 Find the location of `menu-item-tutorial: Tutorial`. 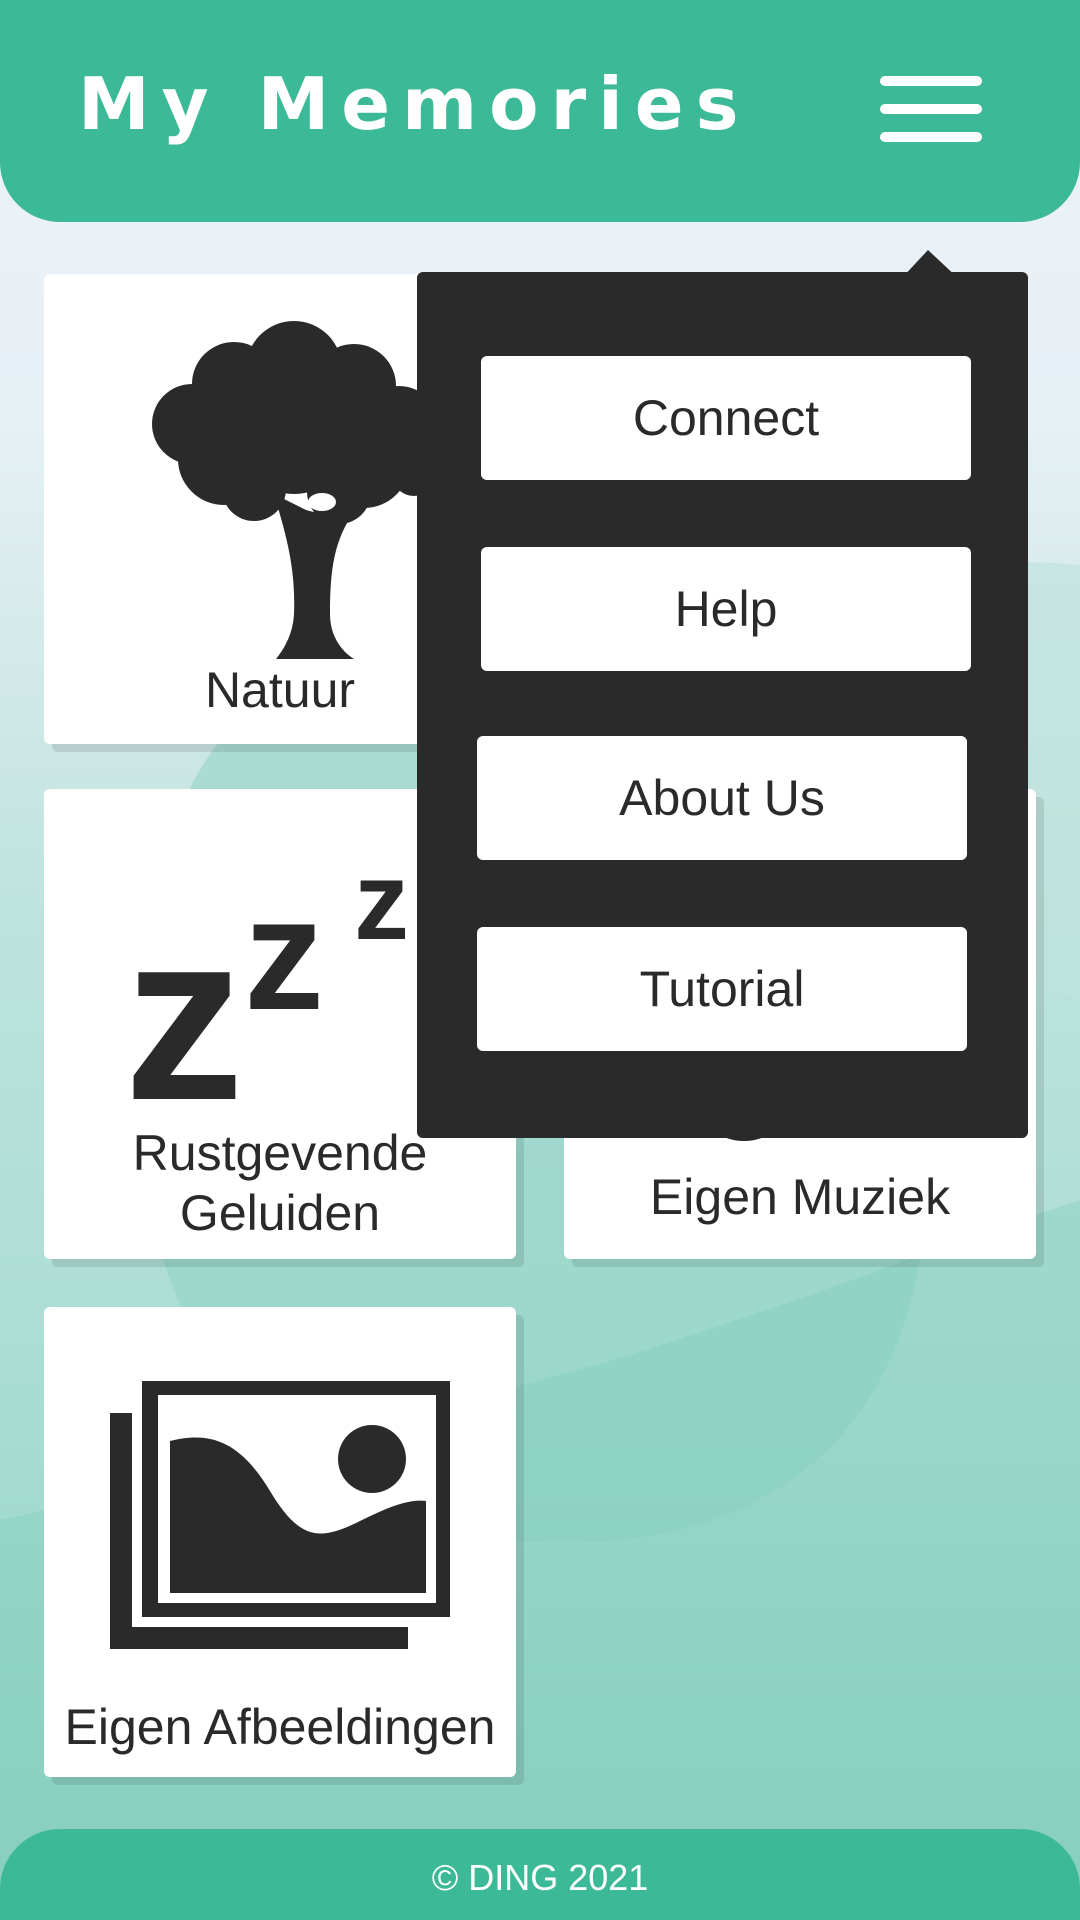

menu-item-tutorial: Tutorial is located at coordinates (722, 989).